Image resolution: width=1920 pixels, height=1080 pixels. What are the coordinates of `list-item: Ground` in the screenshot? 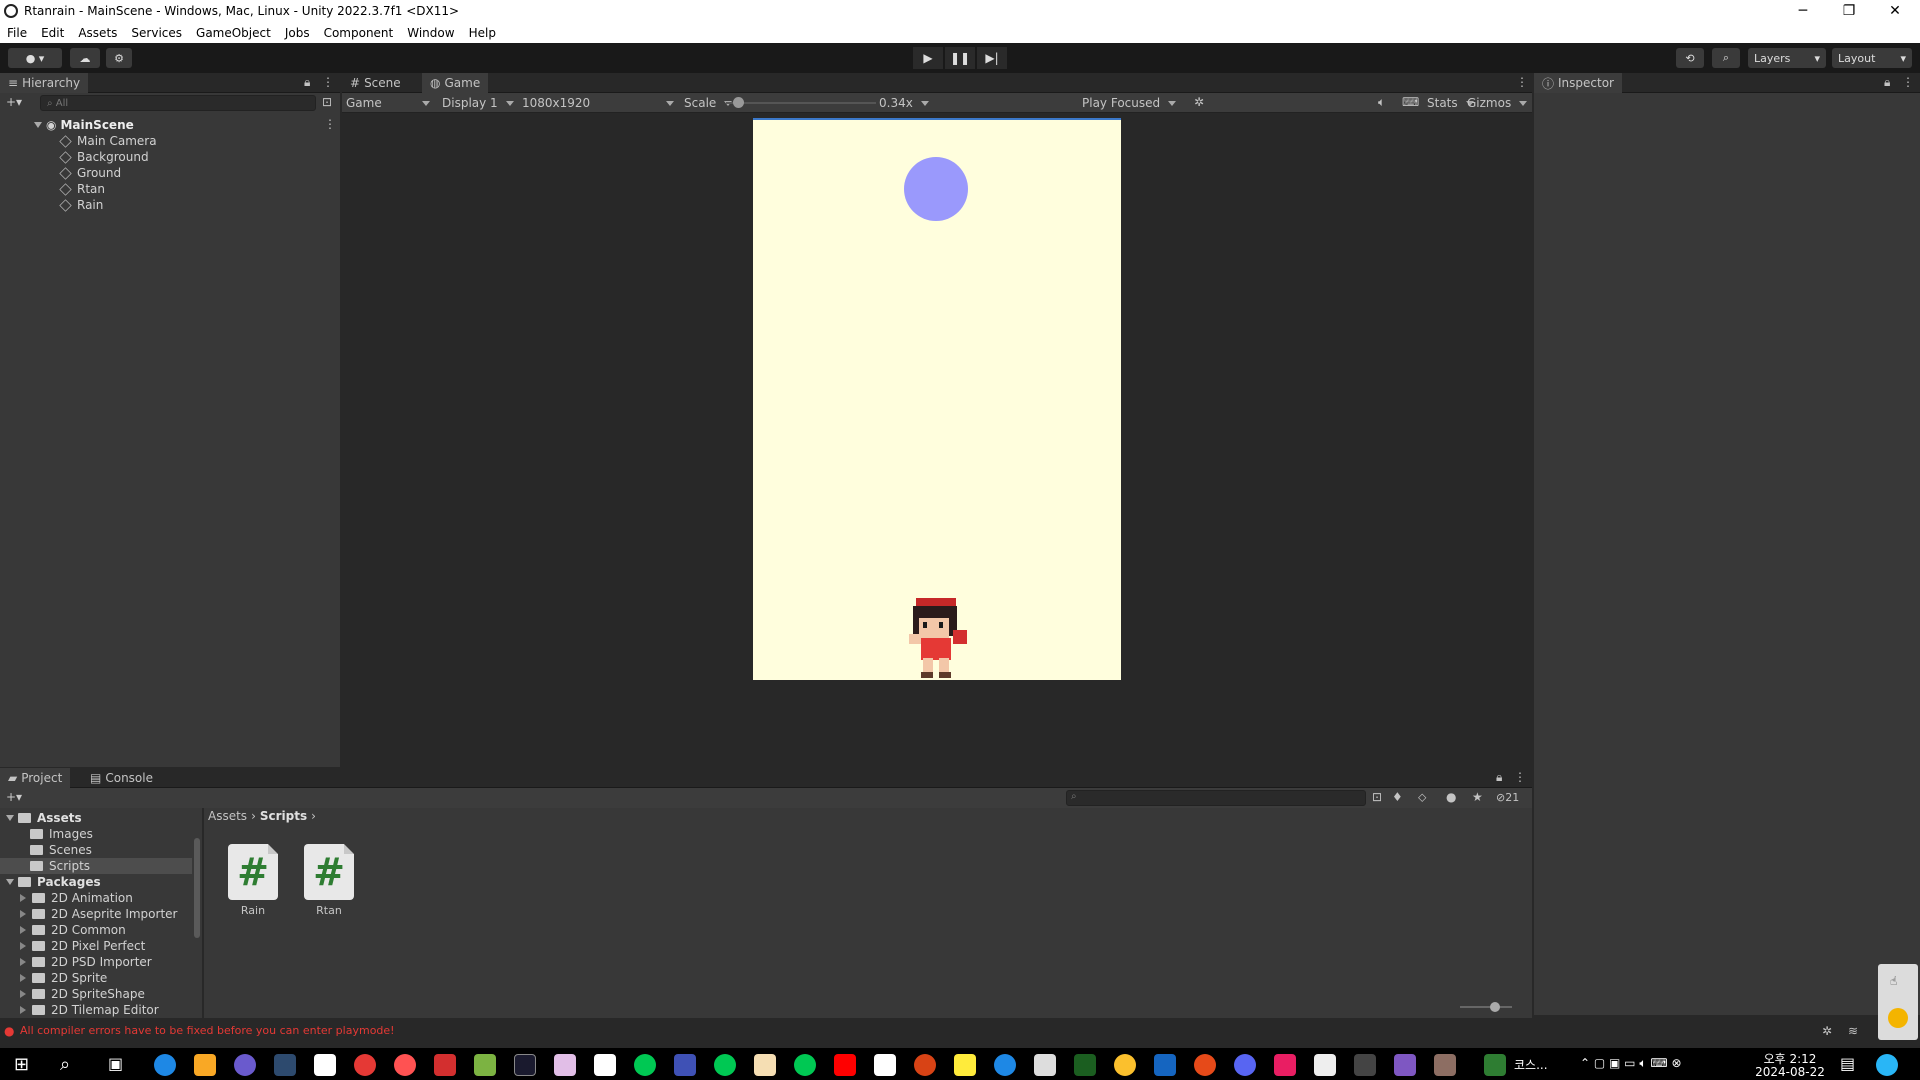 It's located at (90, 173).